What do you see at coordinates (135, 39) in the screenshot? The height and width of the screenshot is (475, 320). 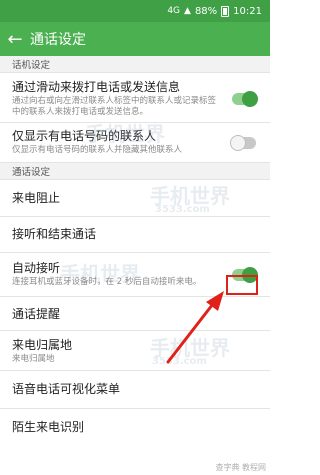 I see `app-bar: ← 通话设定` at bounding box center [135, 39].